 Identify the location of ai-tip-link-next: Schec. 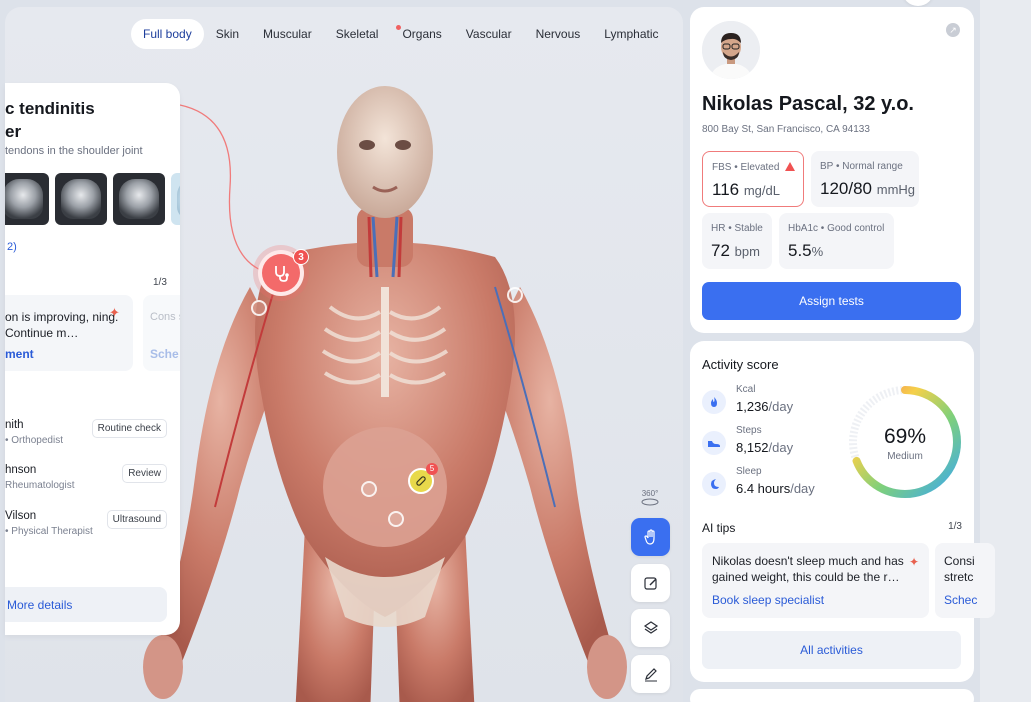
(969, 600).